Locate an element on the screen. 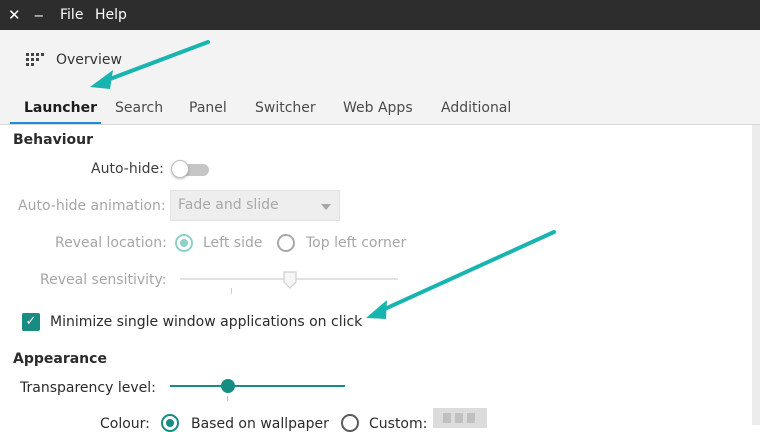 This screenshot has height=432, width=760. annotation-arrow-minimize is located at coordinates (466, 272).